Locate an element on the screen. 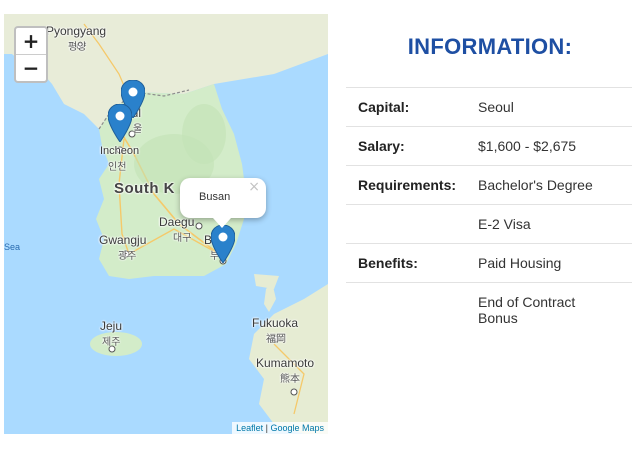 This screenshot has height=458, width=640. map-label-pyongyang-ko: 평양 is located at coordinates (77, 47).